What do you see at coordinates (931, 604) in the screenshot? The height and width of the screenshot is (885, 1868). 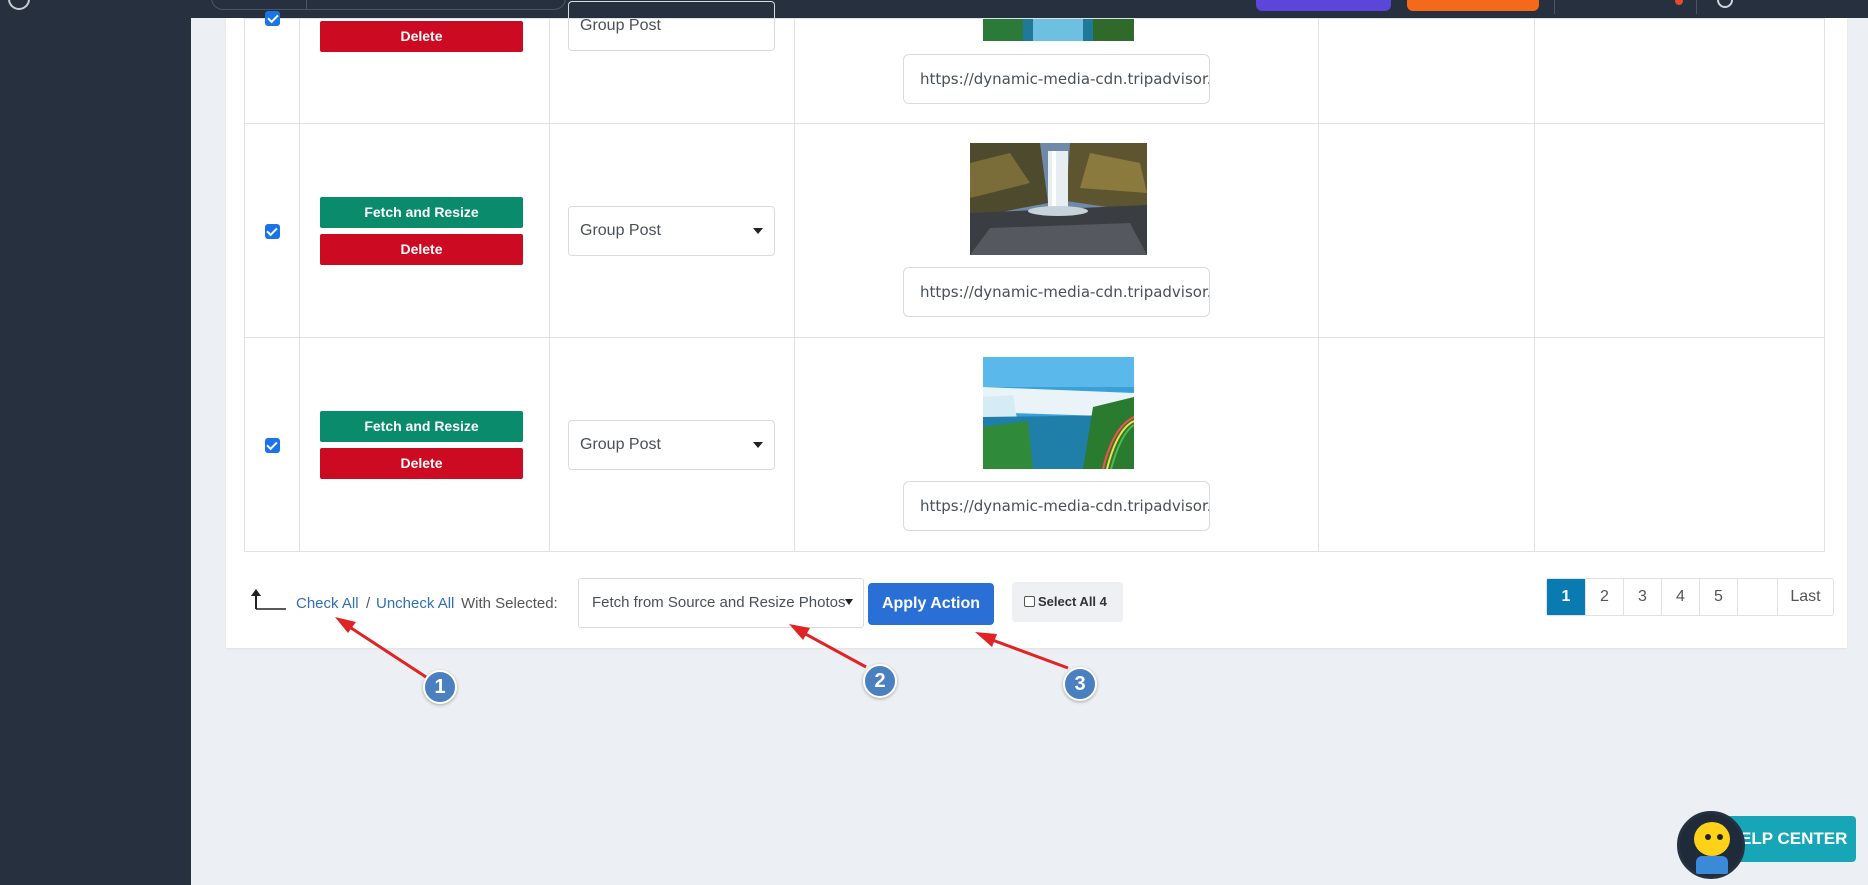 I see `apply-action-button: Apply Action` at bounding box center [931, 604].